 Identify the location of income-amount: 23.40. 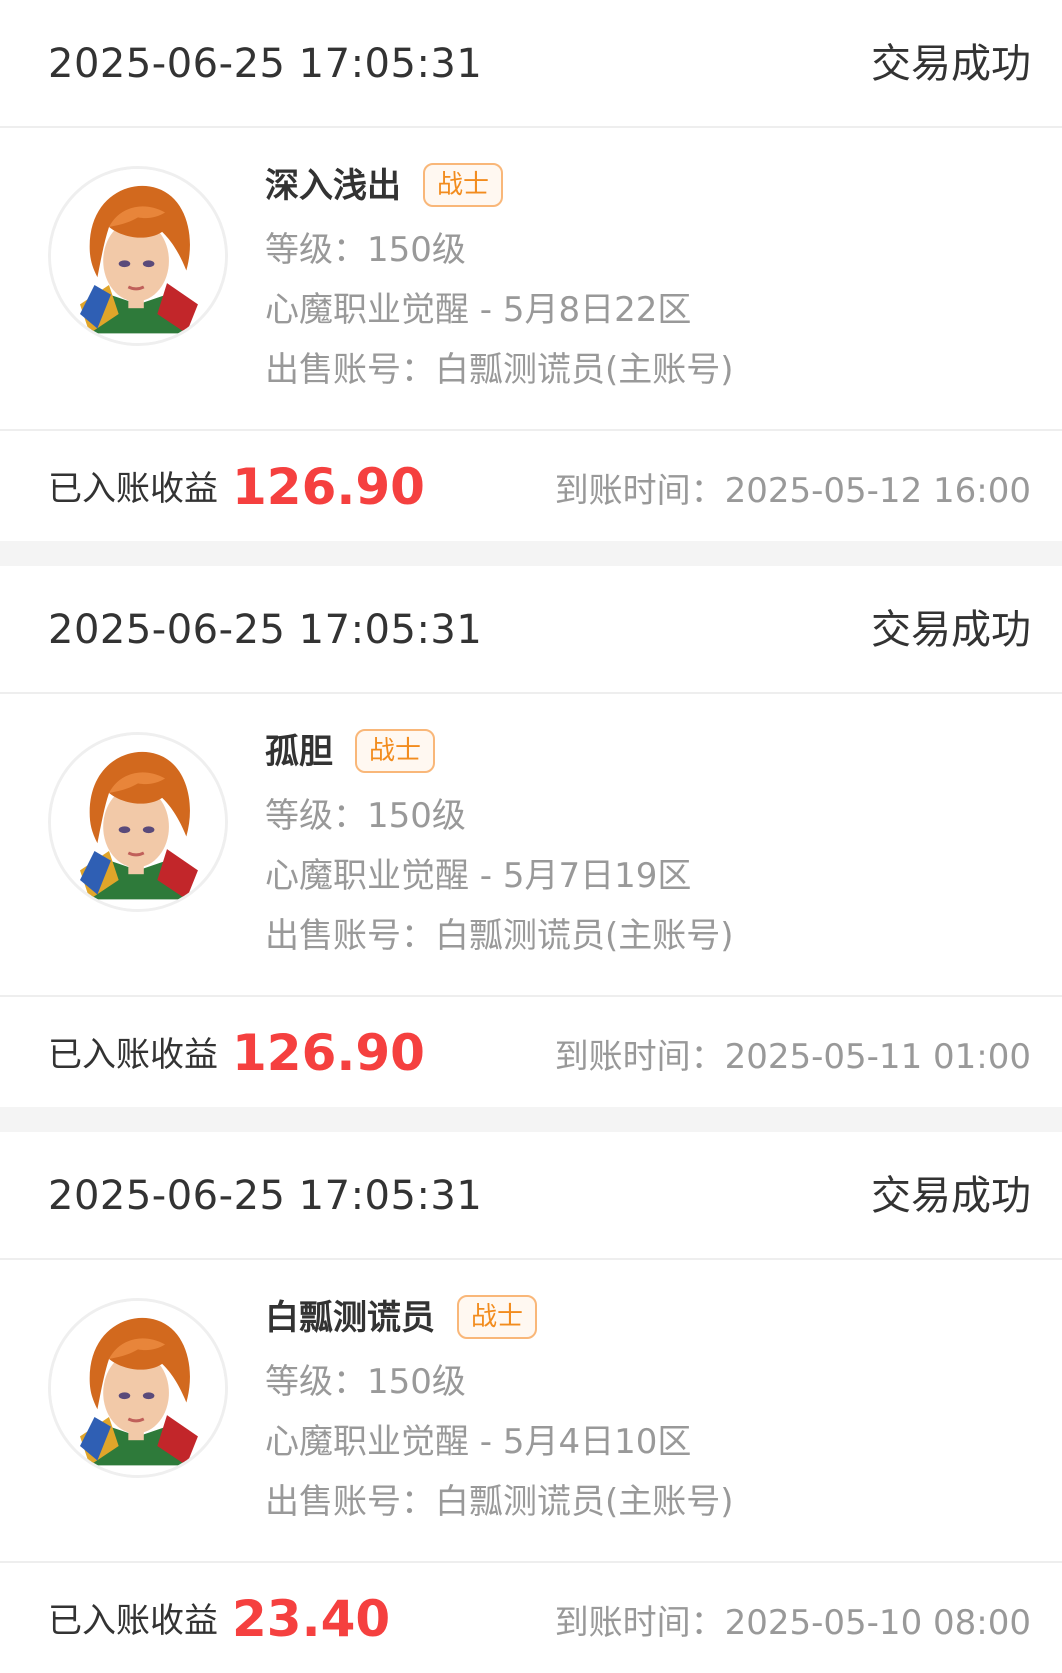
(311, 1619).